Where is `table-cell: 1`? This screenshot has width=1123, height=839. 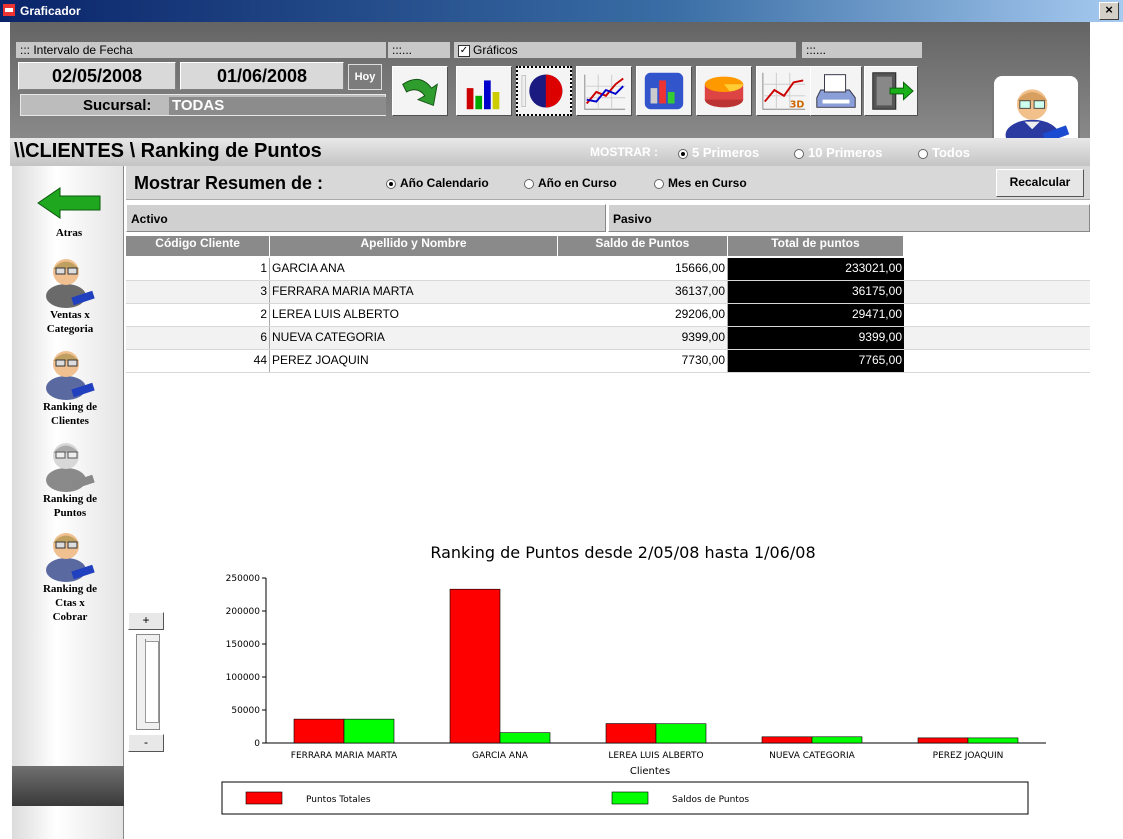
table-cell: 1 is located at coordinates (198, 269).